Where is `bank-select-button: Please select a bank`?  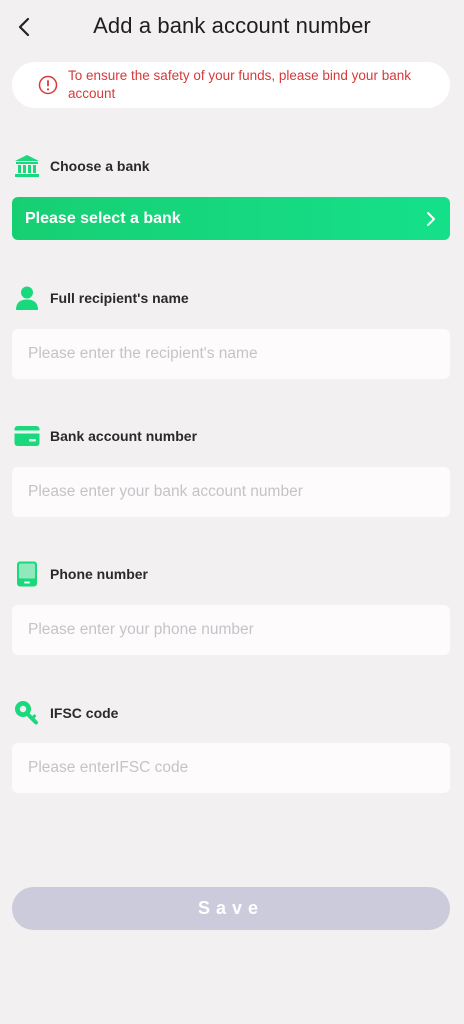
bank-select-button: Please select a bank is located at coordinates (231, 218).